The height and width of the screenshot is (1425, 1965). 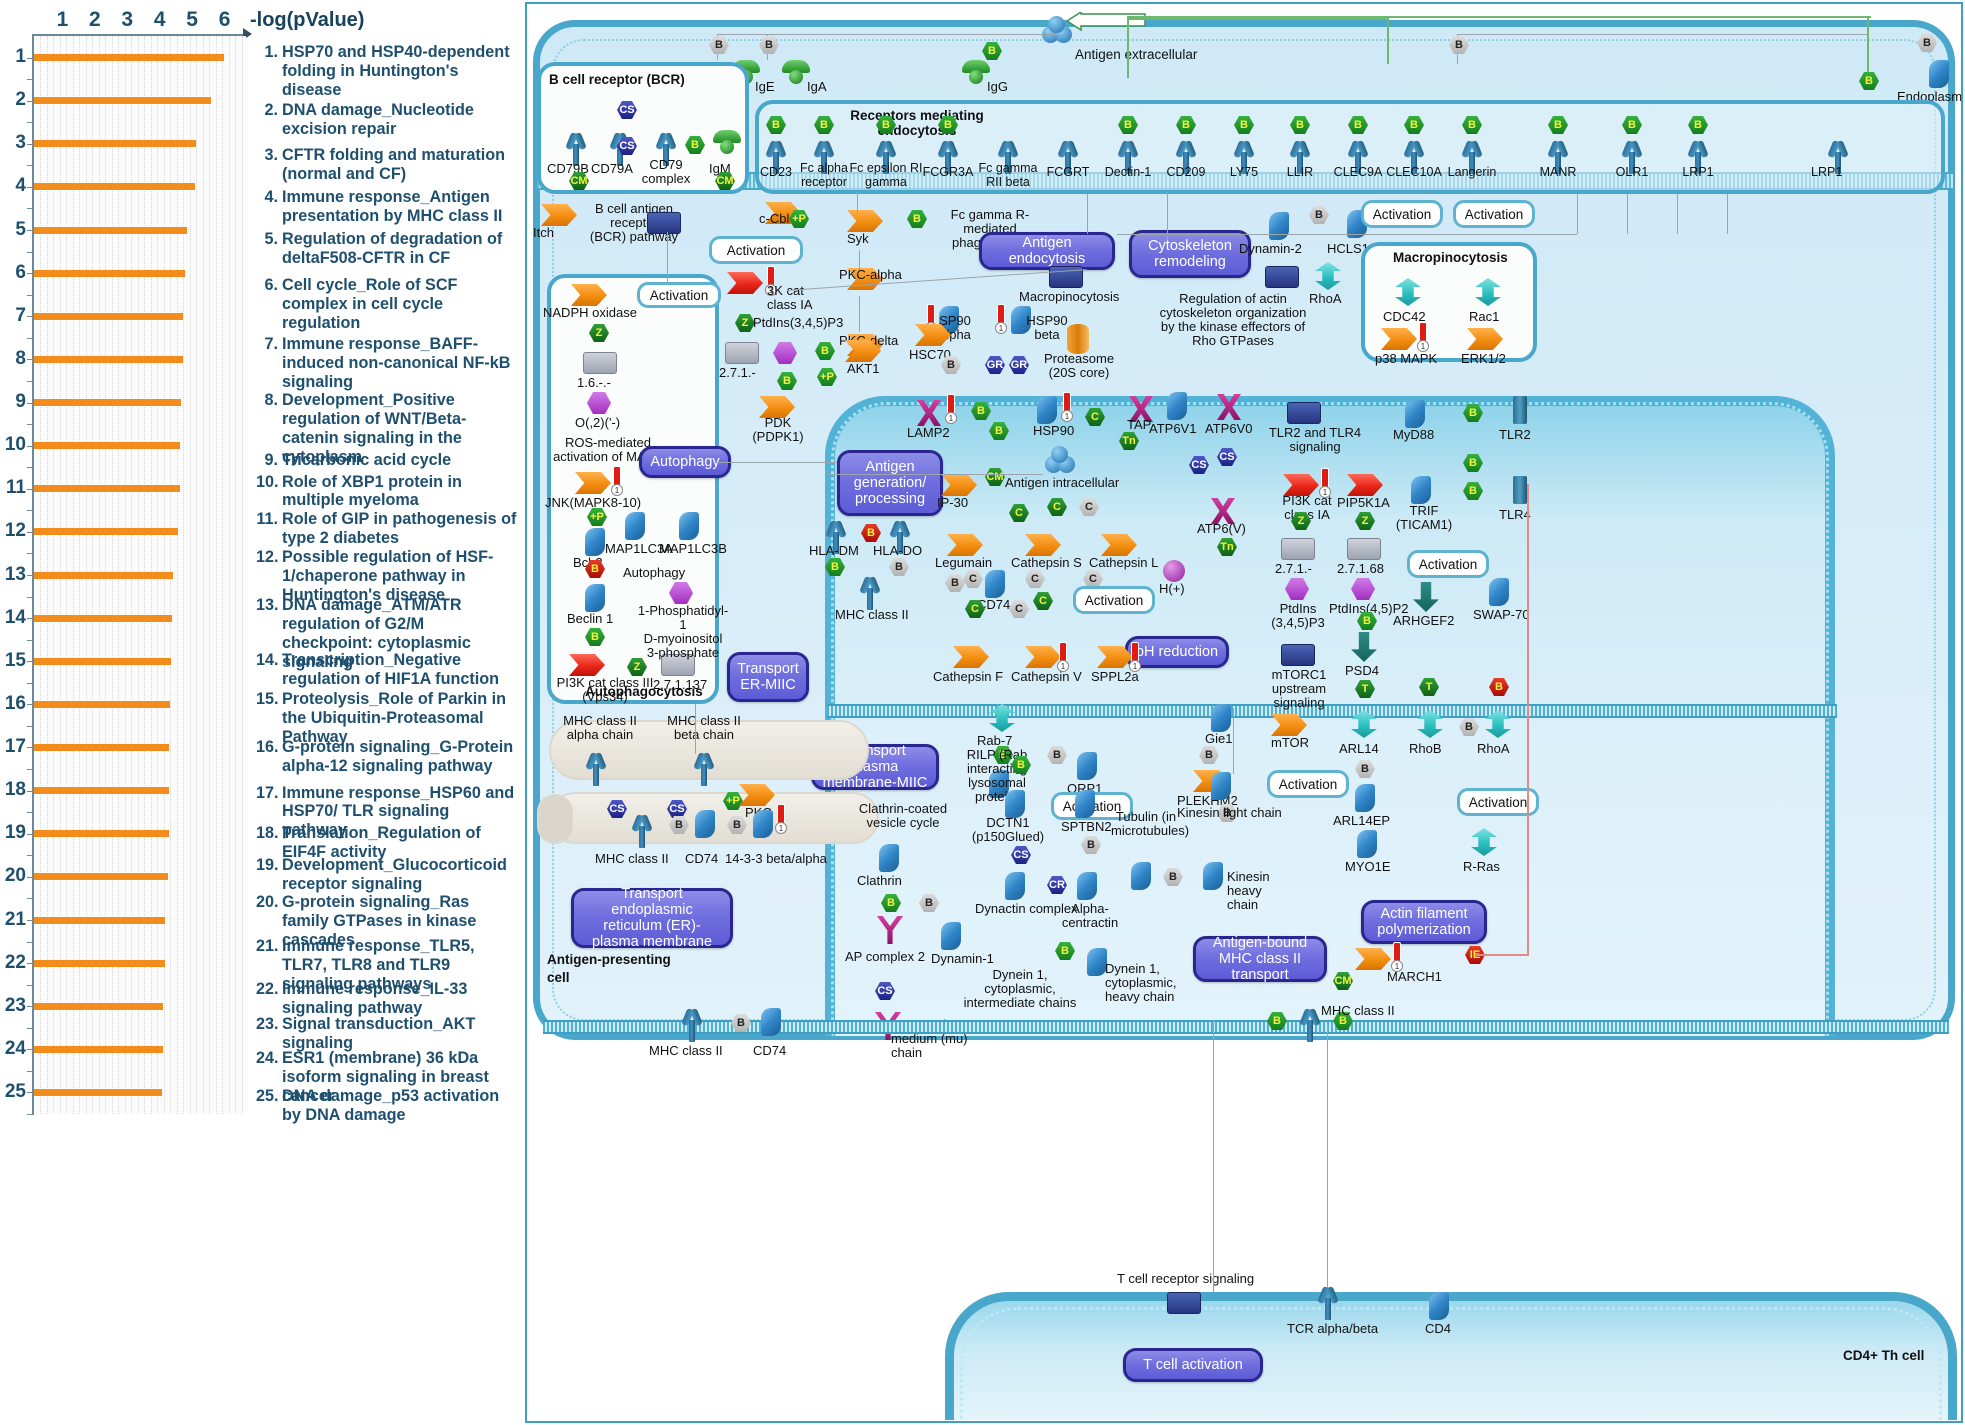 What do you see at coordinates (1421, 490) in the screenshot?
I see `trif-icon` at bounding box center [1421, 490].